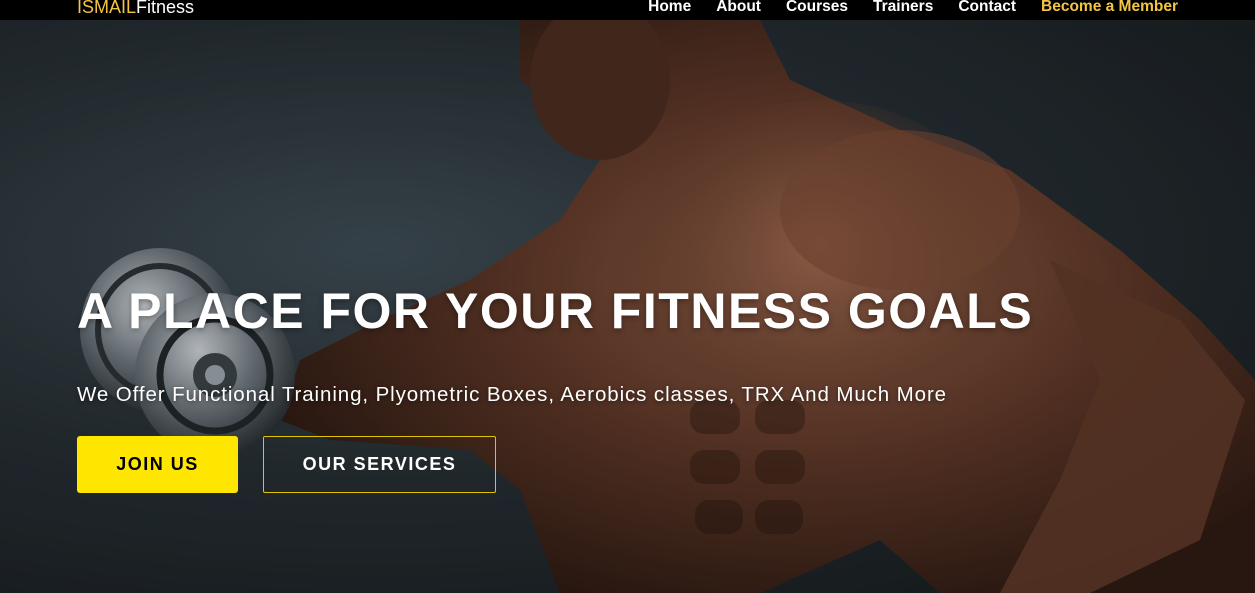 The image size is (1255, 593). I want to click on our-services-button: OUR SERVICES, so click(379, 464).